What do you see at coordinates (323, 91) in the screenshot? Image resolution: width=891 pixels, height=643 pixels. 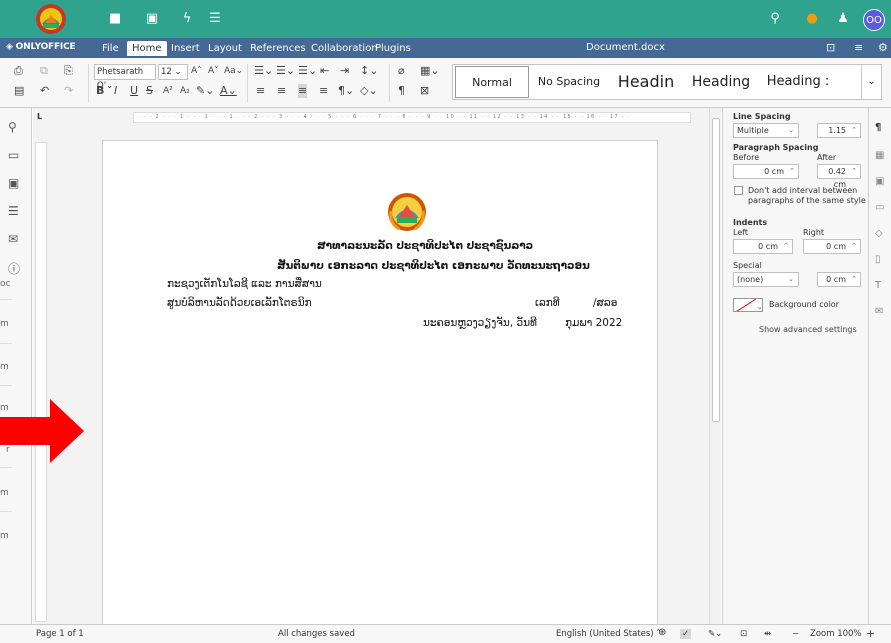 I see `justify-icon: ≡` at bounding box center [323, 91].